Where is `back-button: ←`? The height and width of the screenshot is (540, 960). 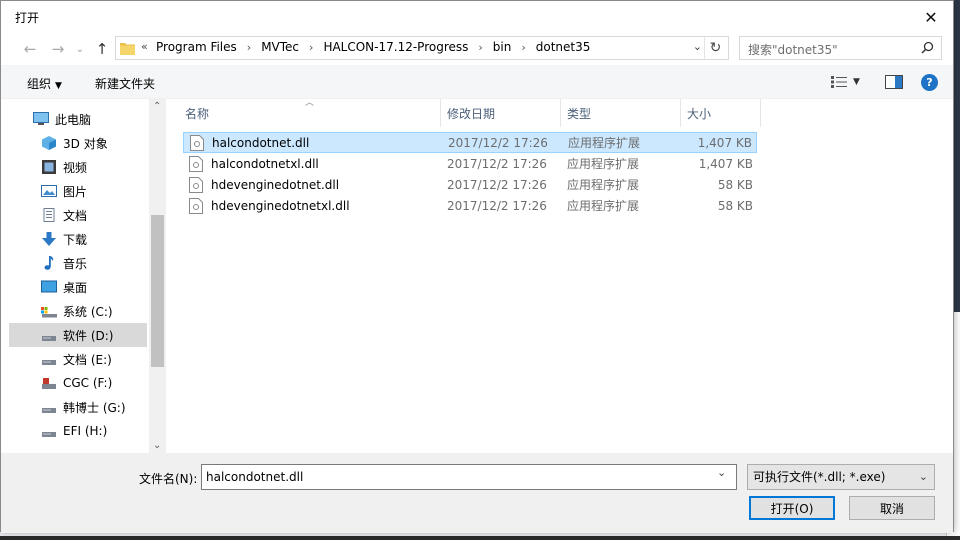
back-button: ← is located at coordinates (30, 49).